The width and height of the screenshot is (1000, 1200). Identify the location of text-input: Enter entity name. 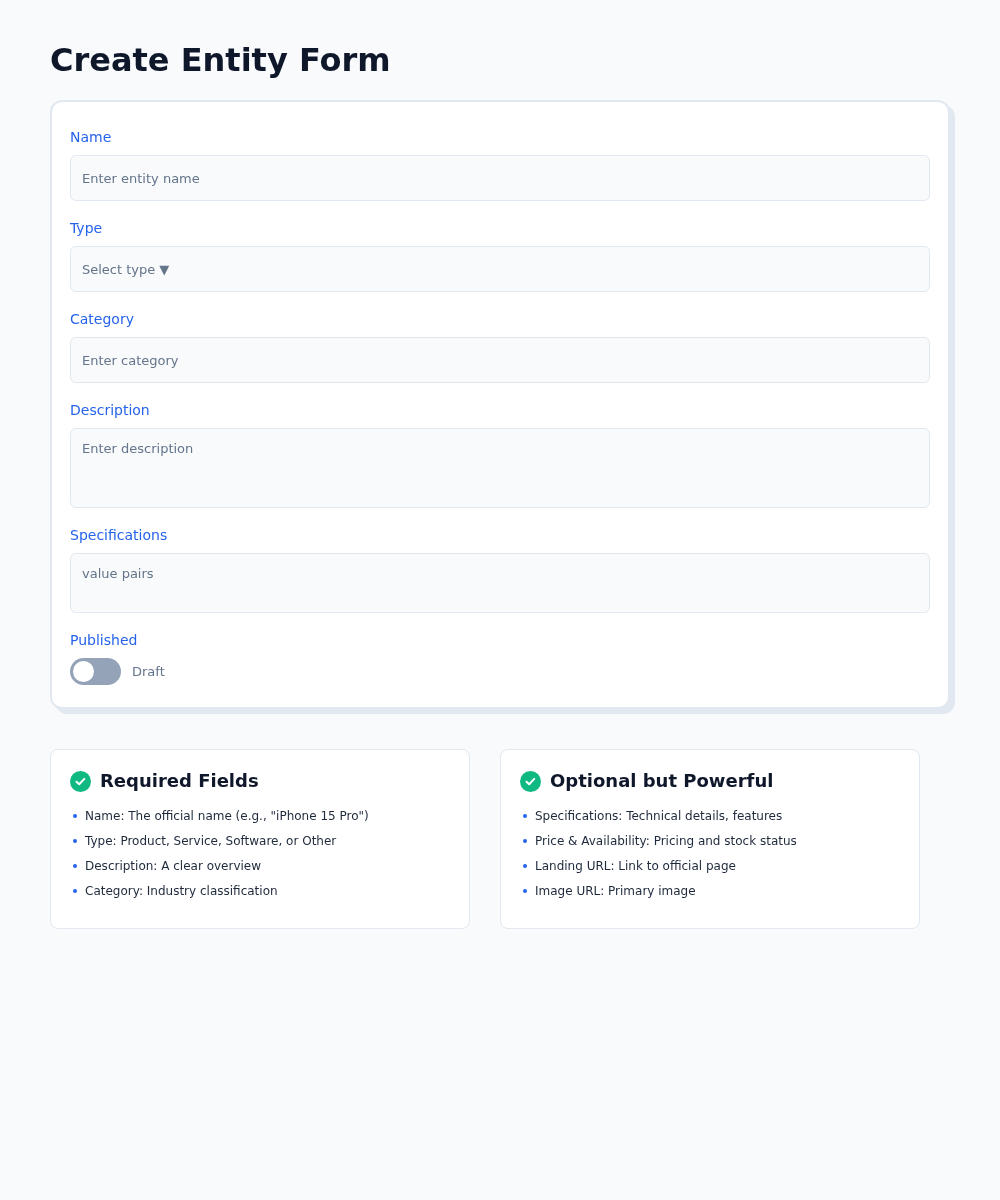
(500, 178).